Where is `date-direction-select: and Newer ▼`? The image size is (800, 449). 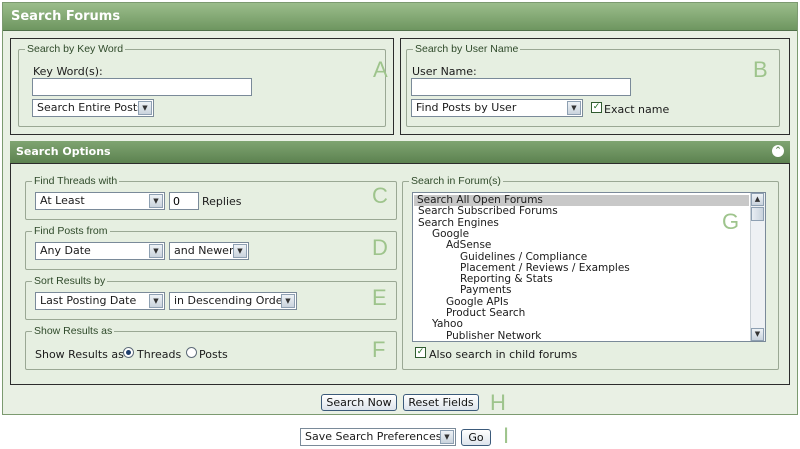 date-direction-select: and Newer ▼ is located at coordinates (209, 251).